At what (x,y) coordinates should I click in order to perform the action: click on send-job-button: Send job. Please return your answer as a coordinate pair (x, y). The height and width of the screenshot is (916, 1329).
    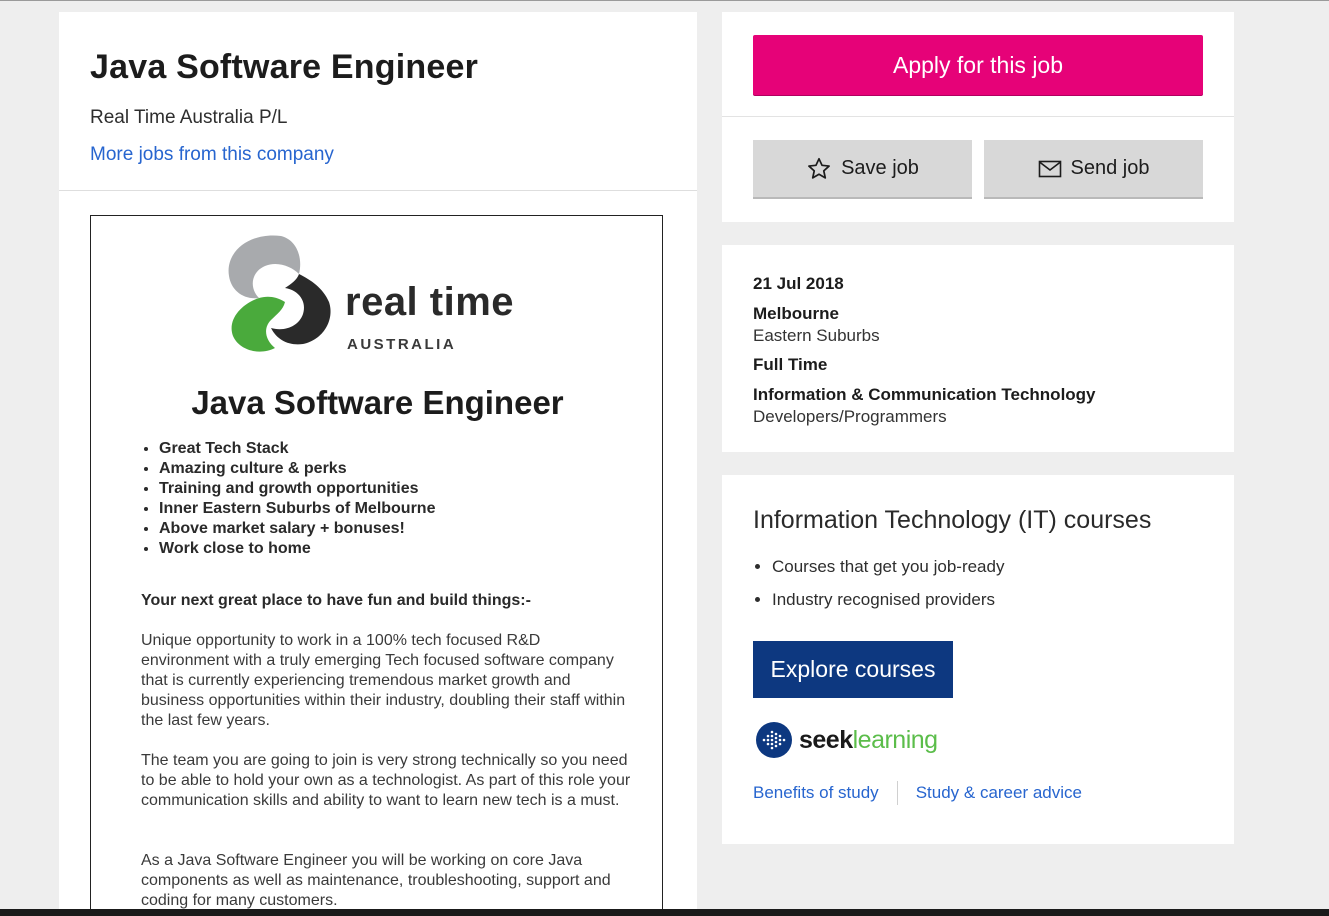
    Looking at the image, I should click on (1093, 169).